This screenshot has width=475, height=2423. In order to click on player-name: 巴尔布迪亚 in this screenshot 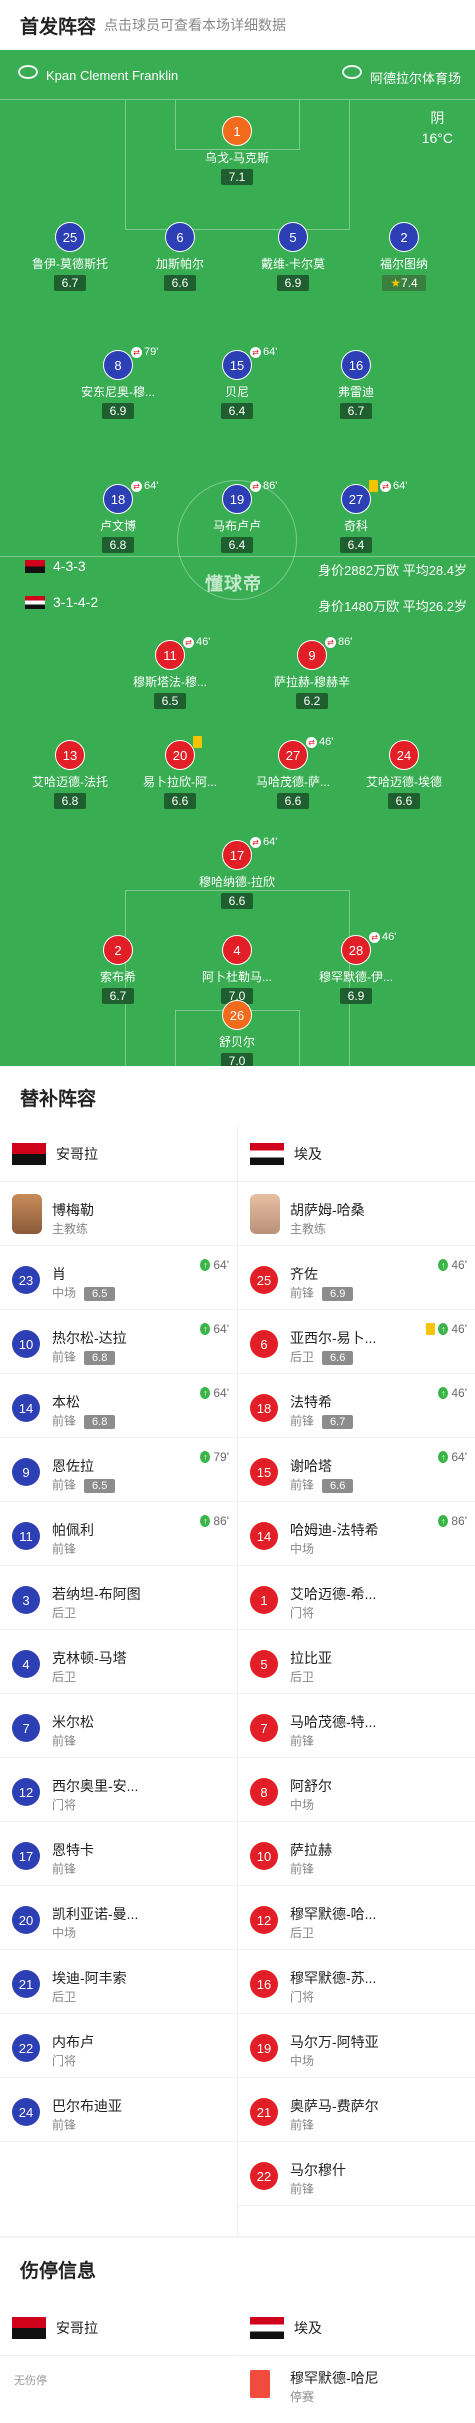, I will do `click(87, 2106)`.